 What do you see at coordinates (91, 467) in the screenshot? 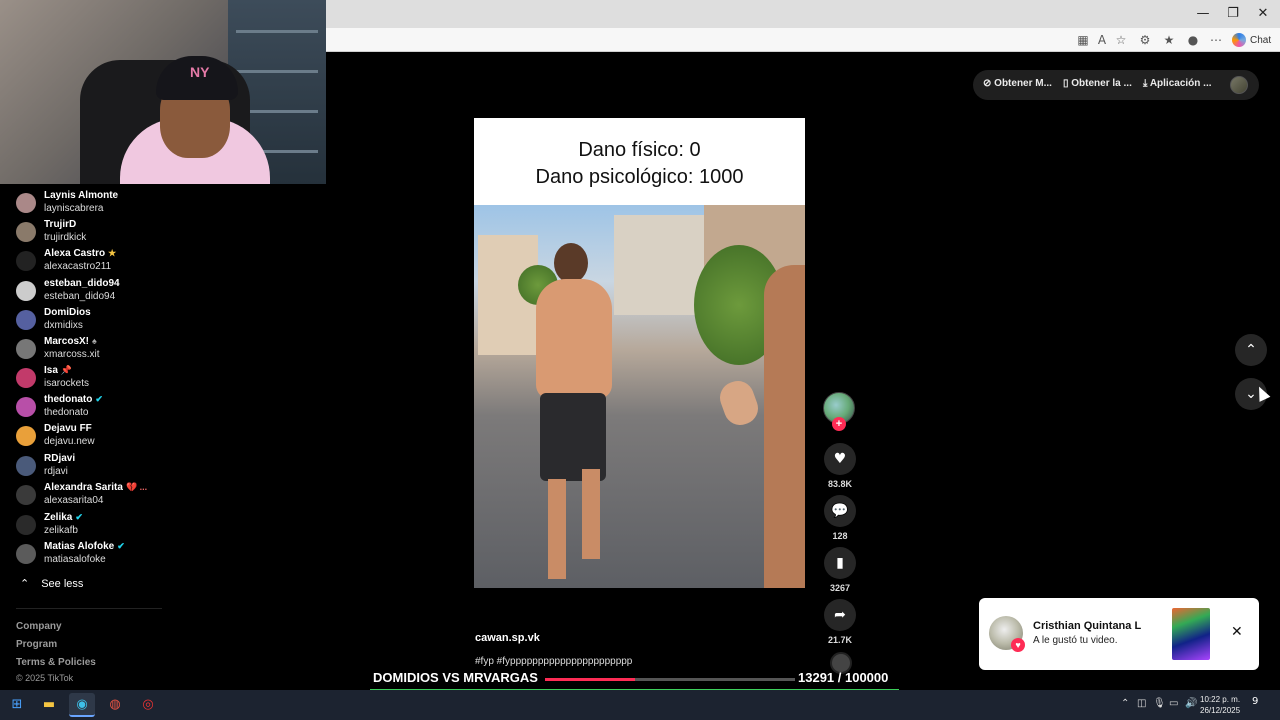
I see `following-item: RDjavi rdjavi` at bounding box center [91, 467].